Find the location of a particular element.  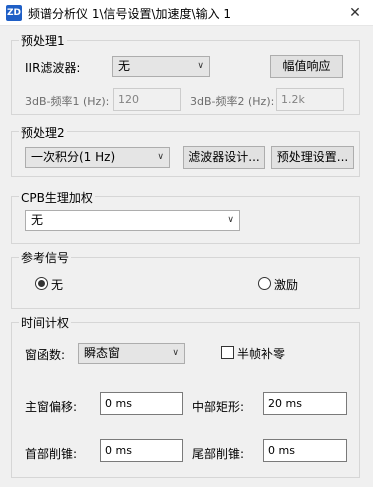

tail-taper-label: 尾部削锥: is located at coordinates (218, 454).